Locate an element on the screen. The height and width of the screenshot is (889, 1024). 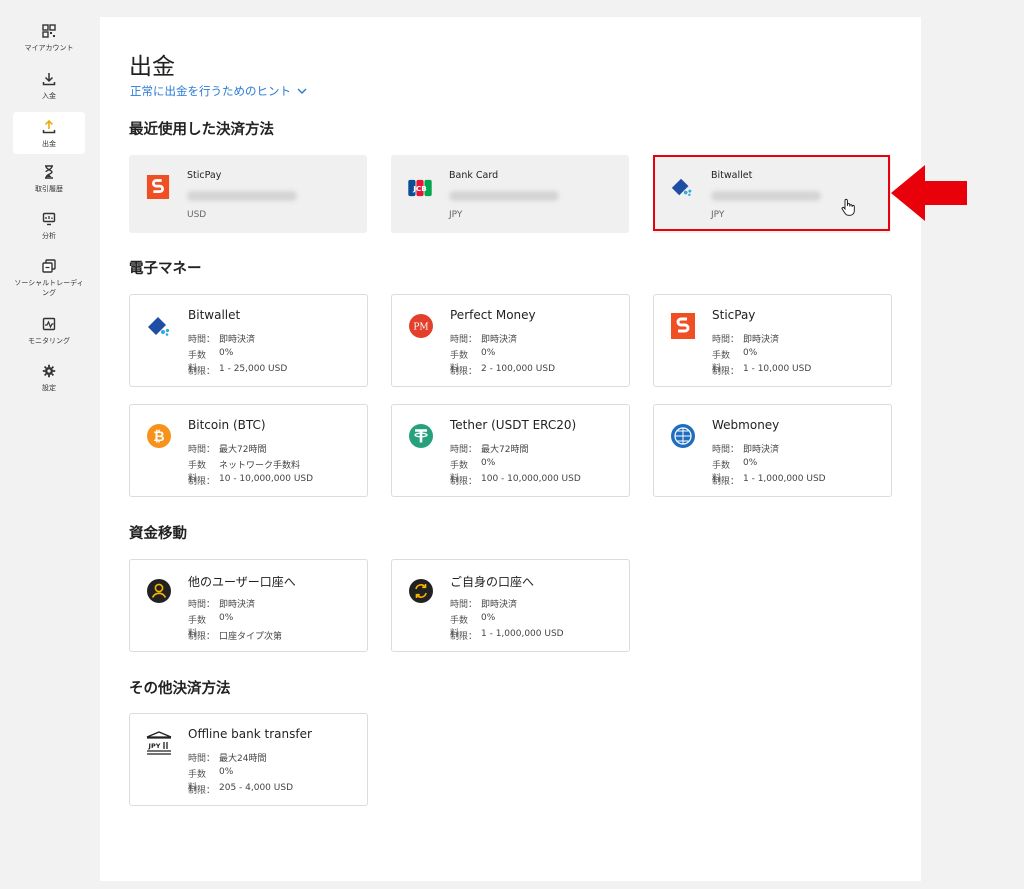
method-name: Offline bank transfer is located at coordinates (250, 734).